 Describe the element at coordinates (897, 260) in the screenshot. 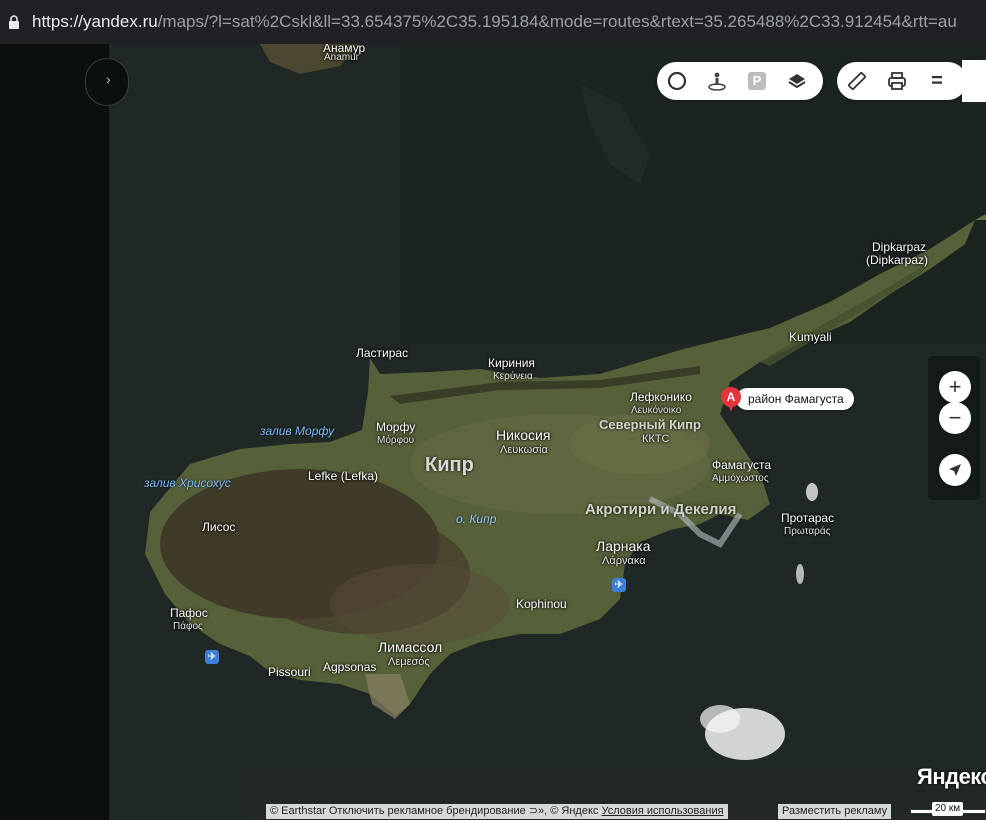

I see `label-dipkarpaz-sub: (Dipkarpaz)` at that location.